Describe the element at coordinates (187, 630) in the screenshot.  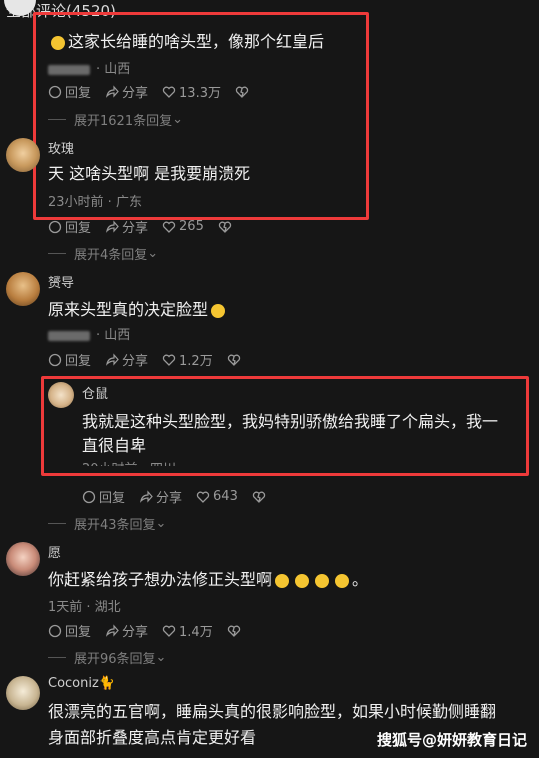
I see `like-button: 1.4万` at that location.